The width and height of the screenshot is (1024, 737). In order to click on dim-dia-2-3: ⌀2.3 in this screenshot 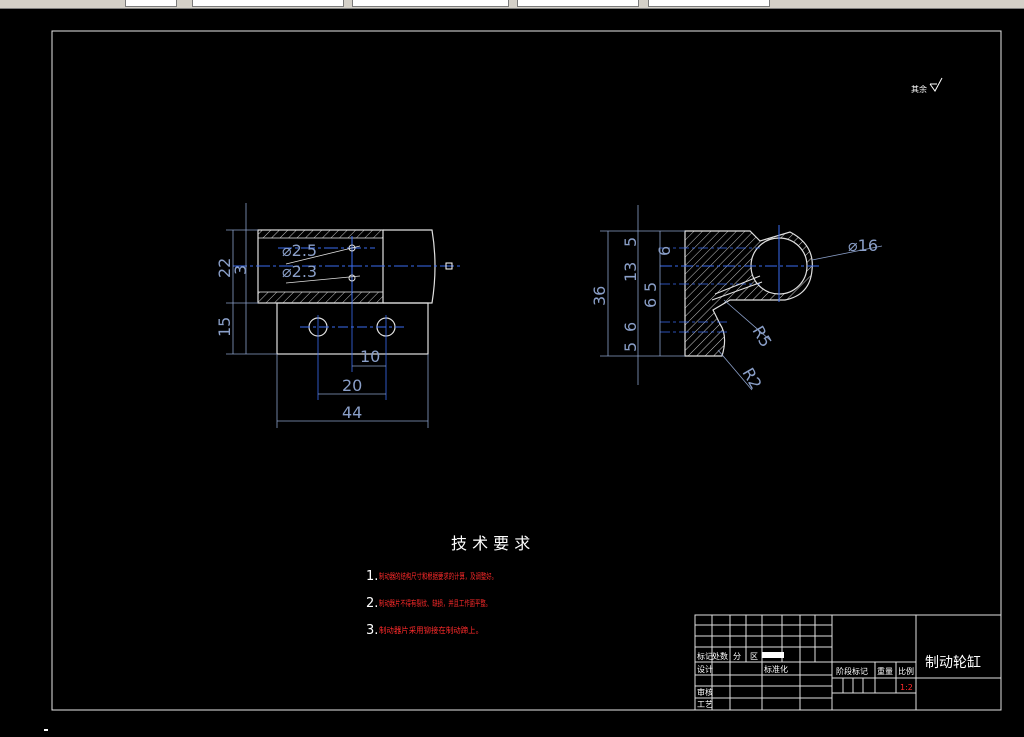, I will do `click(299, 271)`.